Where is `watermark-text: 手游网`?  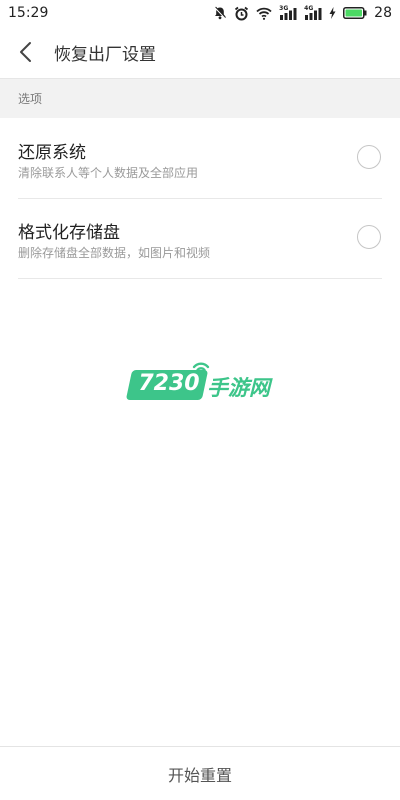
watermark-text: 手游网 is located at coordinates (238, 388).